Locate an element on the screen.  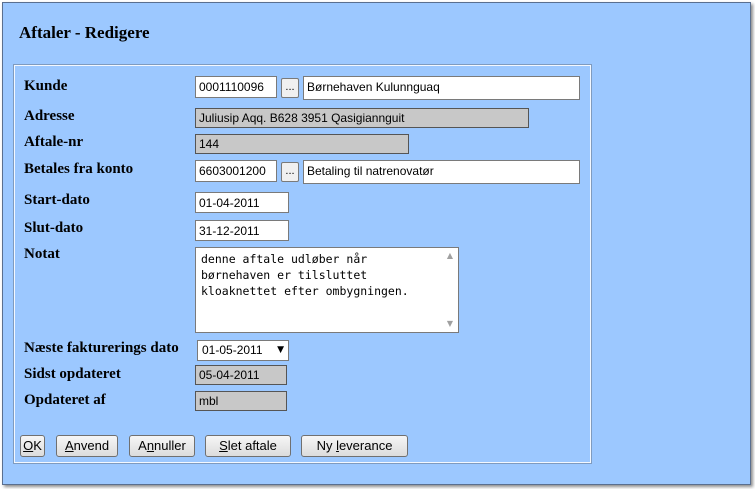
kunde-navn-input: Børnehaven Kulunnguaq is located at coordinates (441, 88).